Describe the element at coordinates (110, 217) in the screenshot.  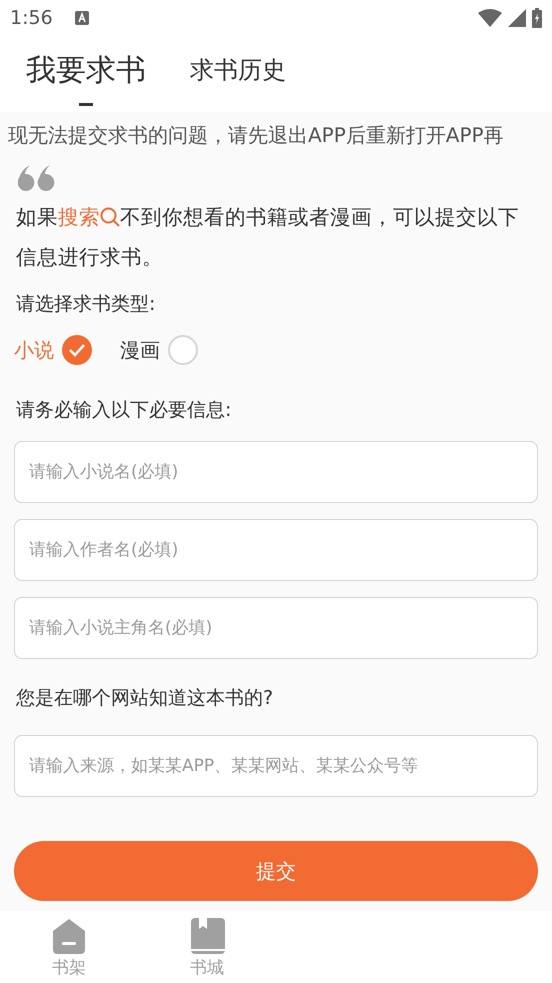
I see `search-icon` at that location.